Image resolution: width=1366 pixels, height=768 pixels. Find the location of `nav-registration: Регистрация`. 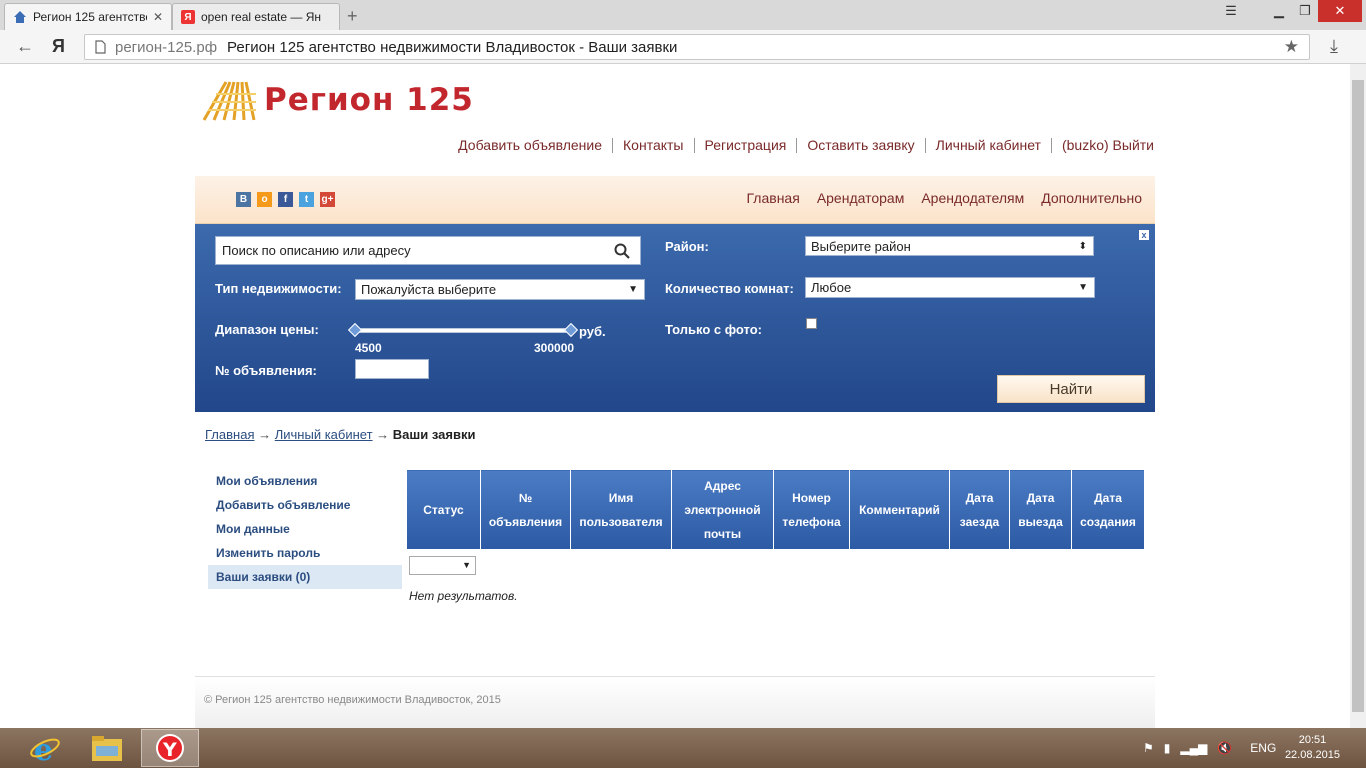

nav-registration: Регистрация is located at coordinates (746, 145).